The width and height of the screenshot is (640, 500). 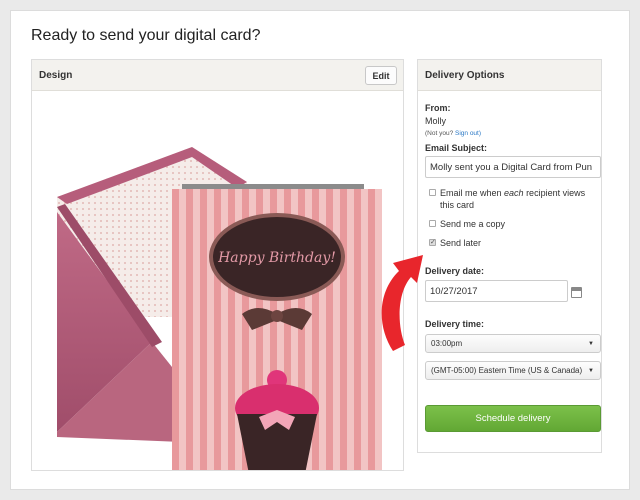 What do you see at coordinates (576, 292) in the screenshot?
I see `calendar-icon` at bounding box center [576, 292].